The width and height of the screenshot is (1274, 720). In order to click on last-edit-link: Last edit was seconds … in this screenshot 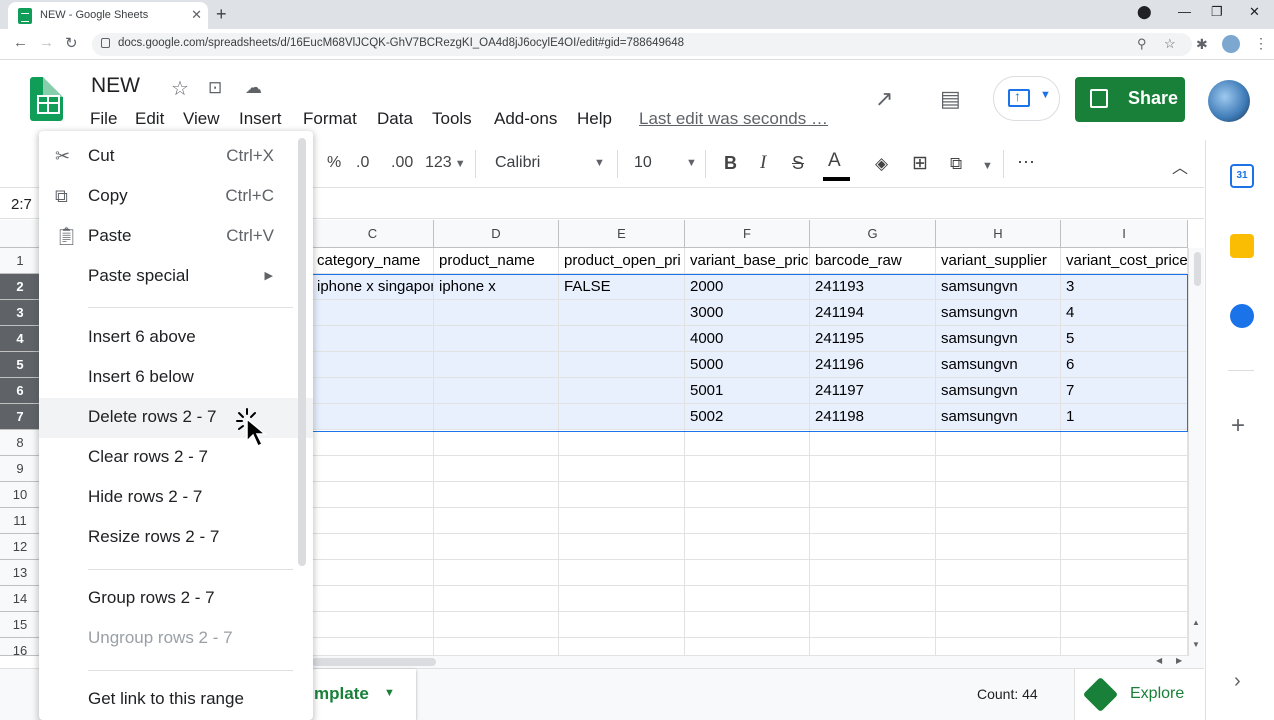, I will do `click(733, 119)`.